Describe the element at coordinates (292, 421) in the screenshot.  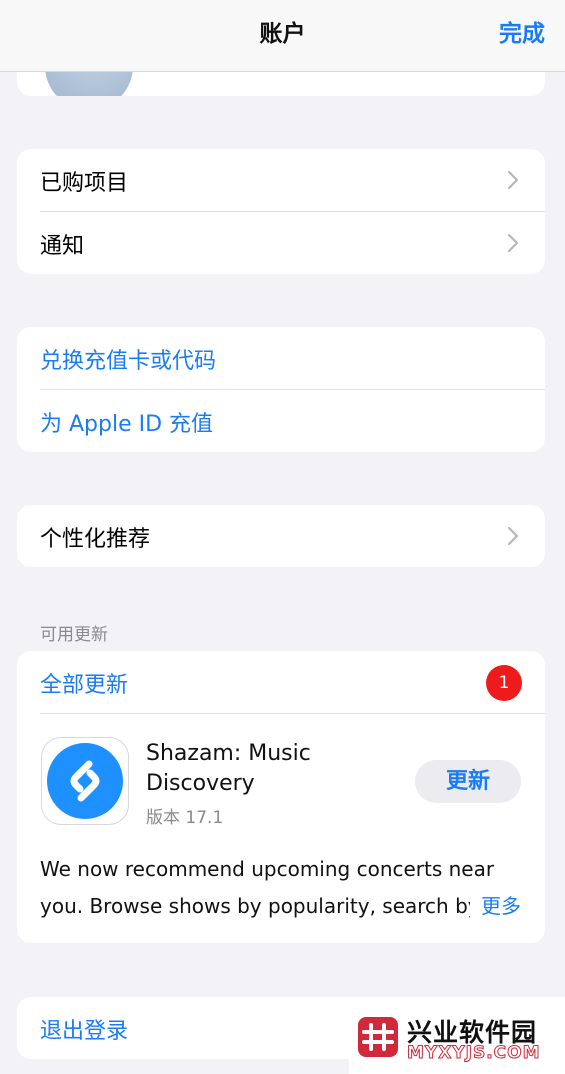
I see `add-funds-row: 为 Apple ID 充值` at that location.